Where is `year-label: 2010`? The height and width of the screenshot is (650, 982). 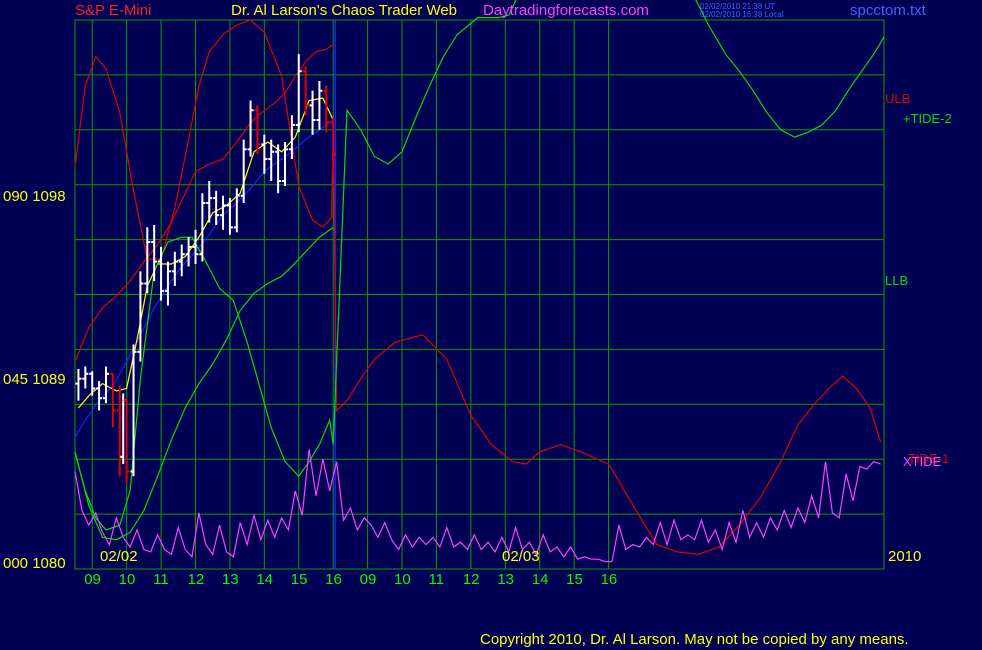 year-label: 2010 is located at coordinates (905, 556).